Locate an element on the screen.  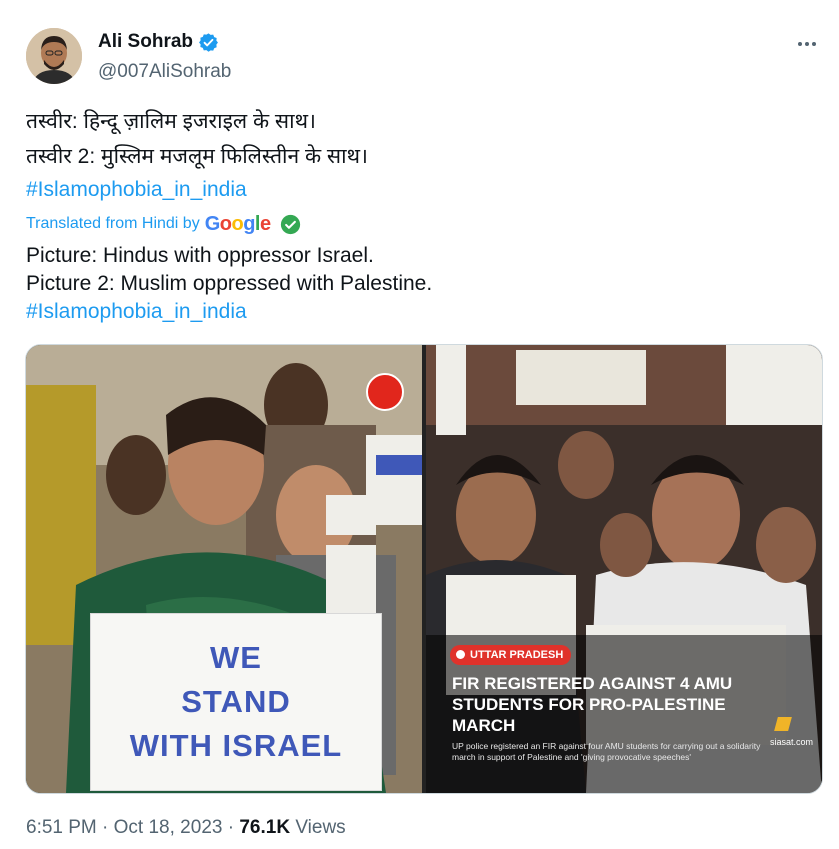
more-options-icon is located at coordinates (807, 44).